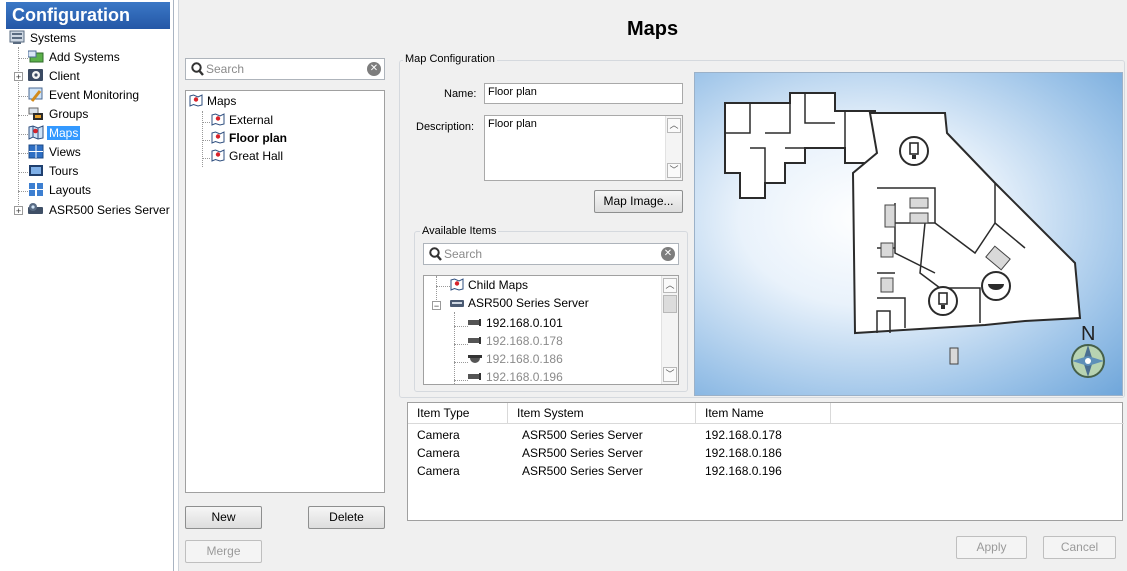 Image resolution: width=1127 pixels, height=571 pixels. What do you see at coordinates (251, 120) in the screenshot?
I see `map-item-label: External` at bounding box center [251, 120].